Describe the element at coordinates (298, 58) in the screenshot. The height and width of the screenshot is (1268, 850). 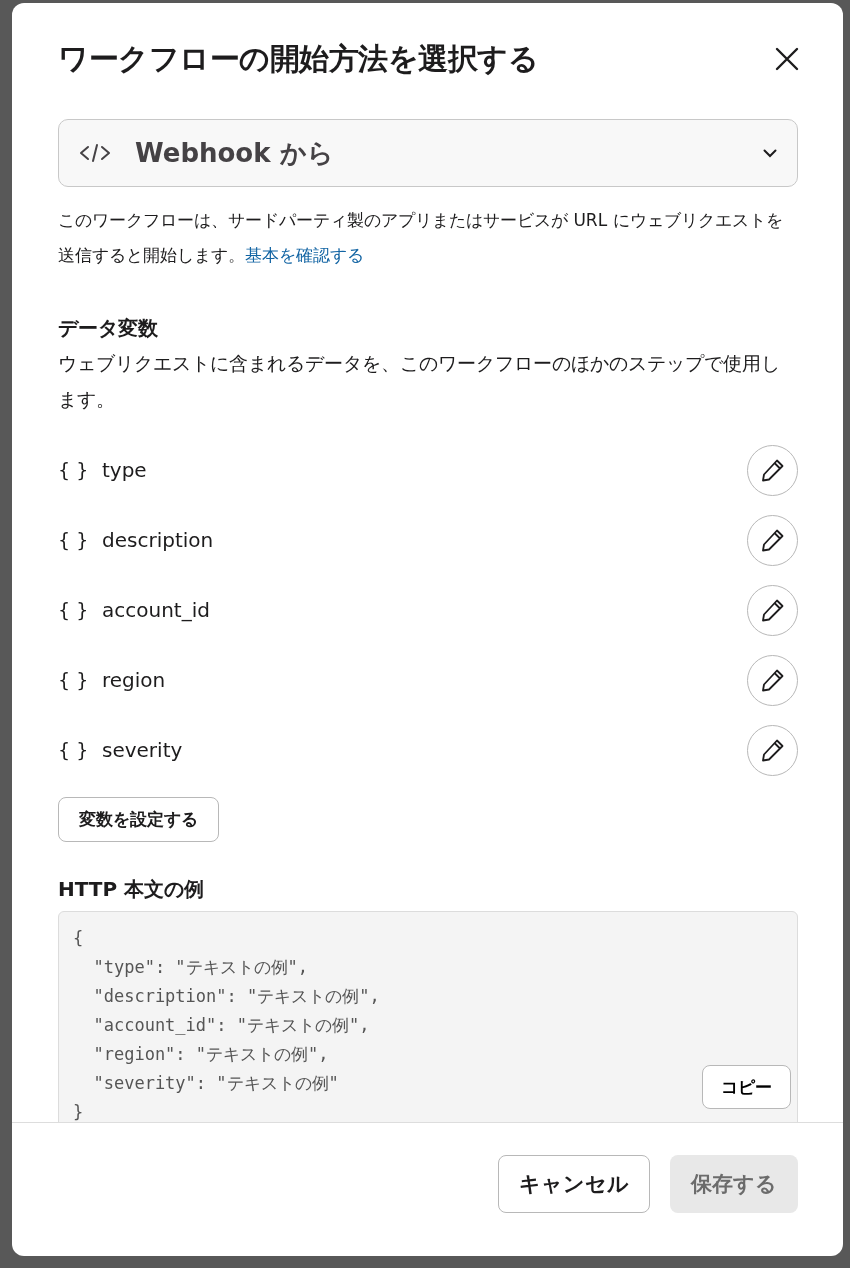
I see `dialog-title: ワークフローの開始方法を選択する` at that location.